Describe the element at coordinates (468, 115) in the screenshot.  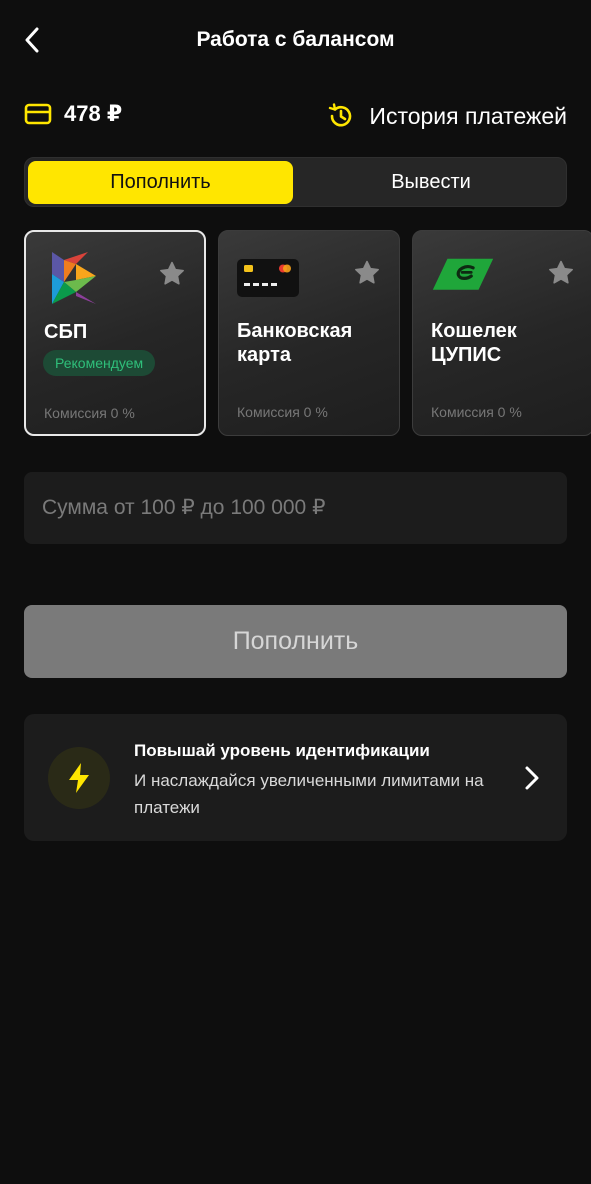
I see `history-label: История платежей` at that location.